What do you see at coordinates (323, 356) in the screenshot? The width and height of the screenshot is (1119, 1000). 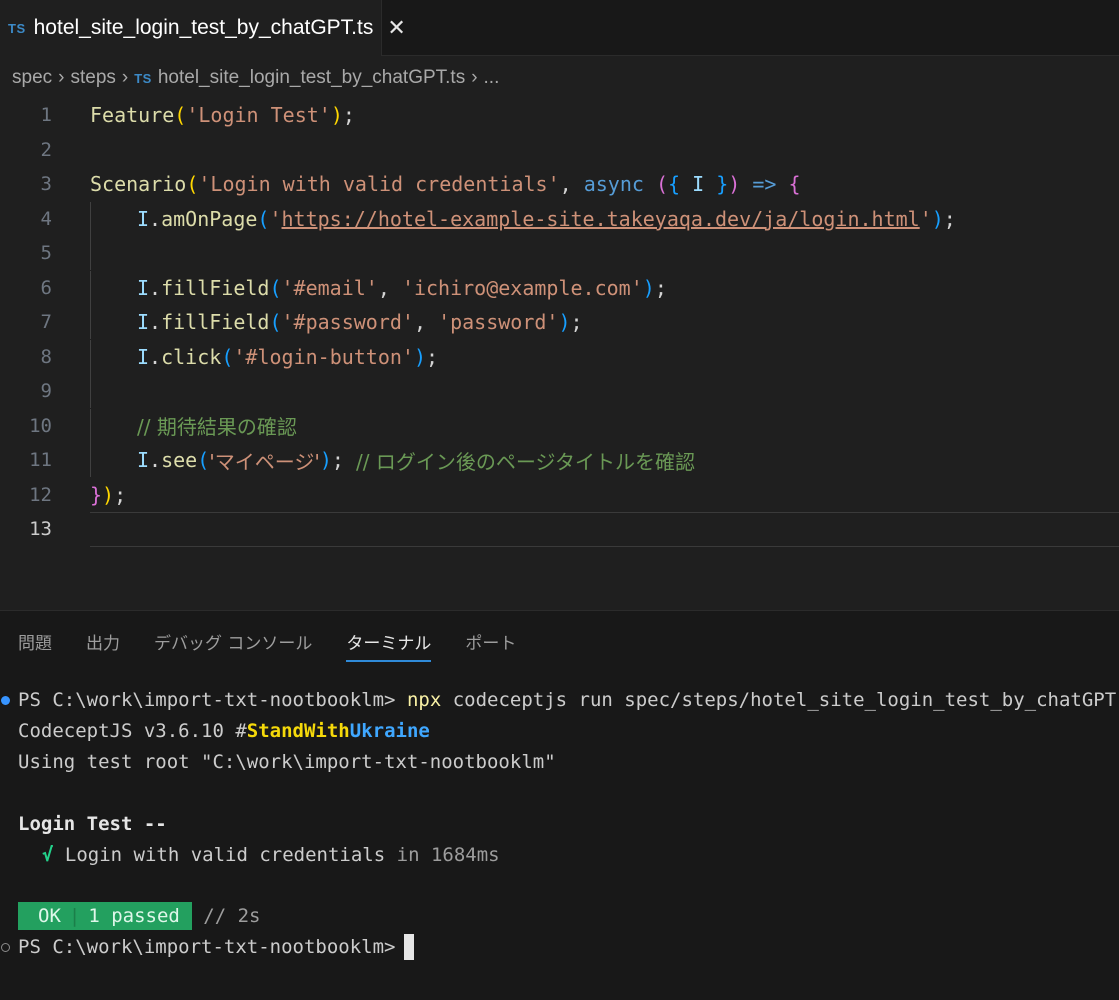 I see `code-token: '#login-button'` at bounding box center [323, 356].